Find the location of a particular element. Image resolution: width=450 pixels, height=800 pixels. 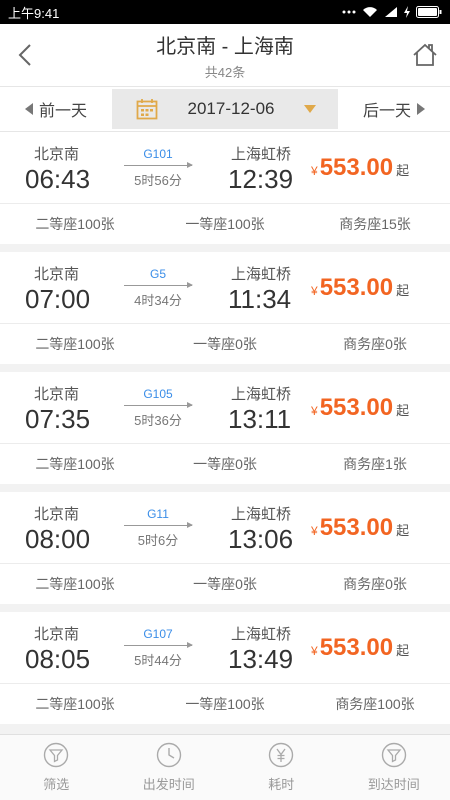

seat-business-class: 商务座1张 is located at coordinates (375, 464).